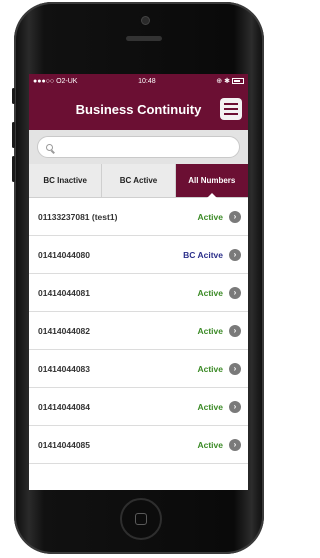  What do you see at coordinates (138, 217) in the screenshot?
I see `list-item: 01133237081 (test1) Active ›` at bounding box center [138, 217].